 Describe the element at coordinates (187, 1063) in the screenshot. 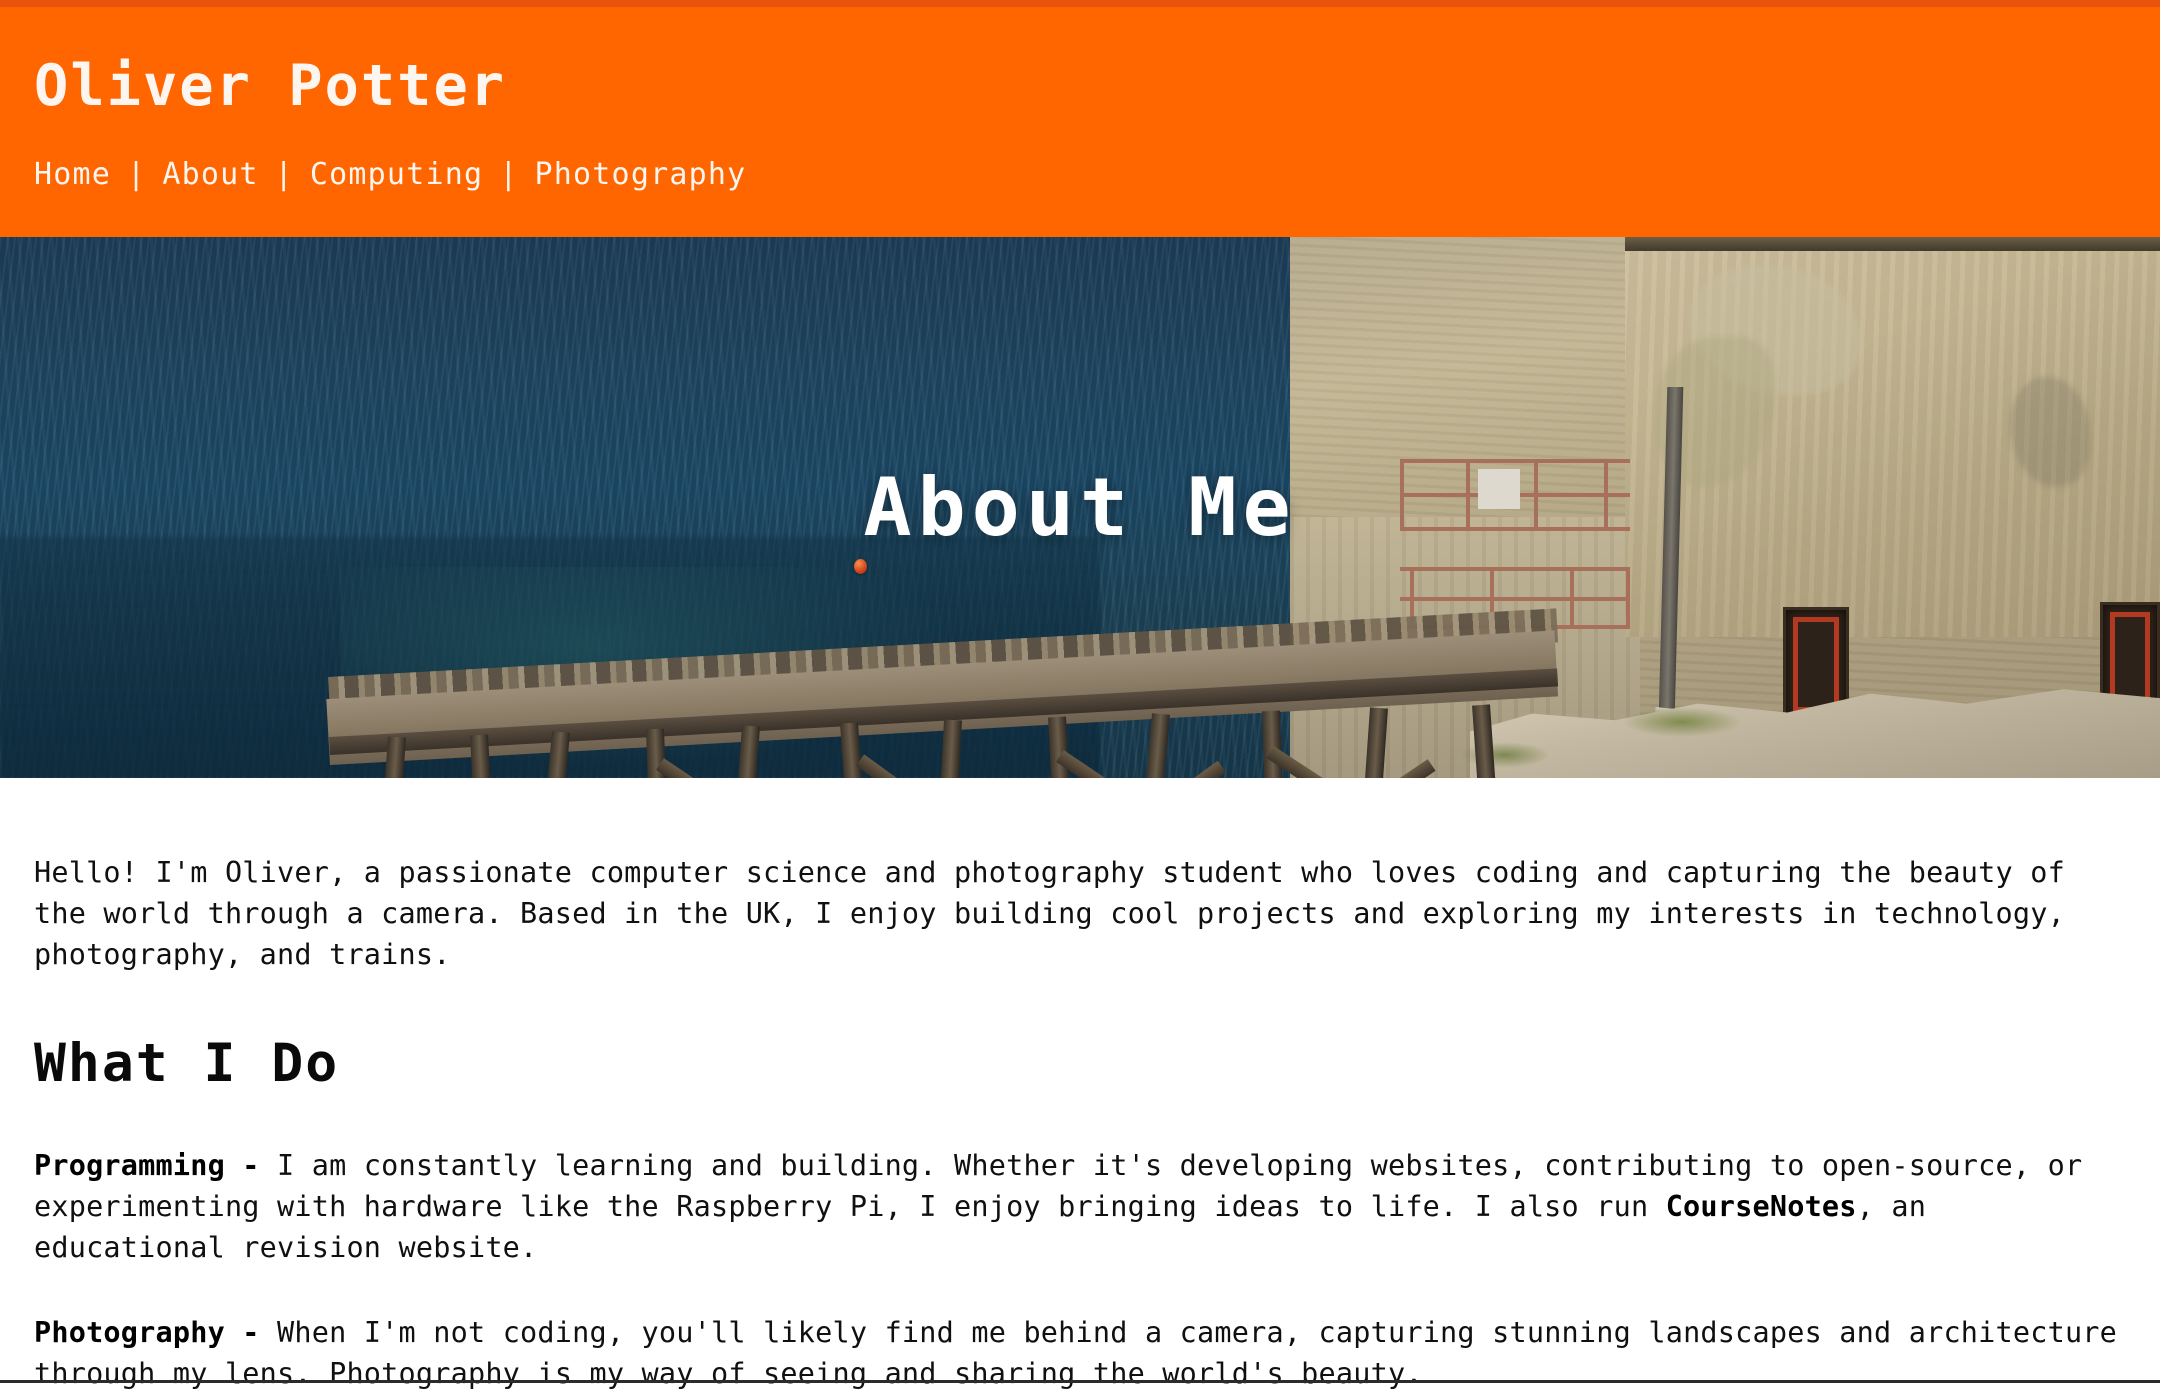

I see `section-heading-what-i-do: What I Do` at that location.